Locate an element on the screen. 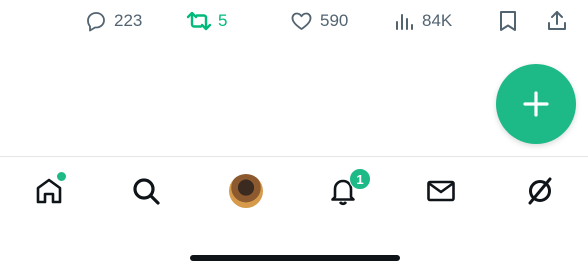 This screenshot has width=588, height=274. home-indicator is located at coordinates (295, 258).